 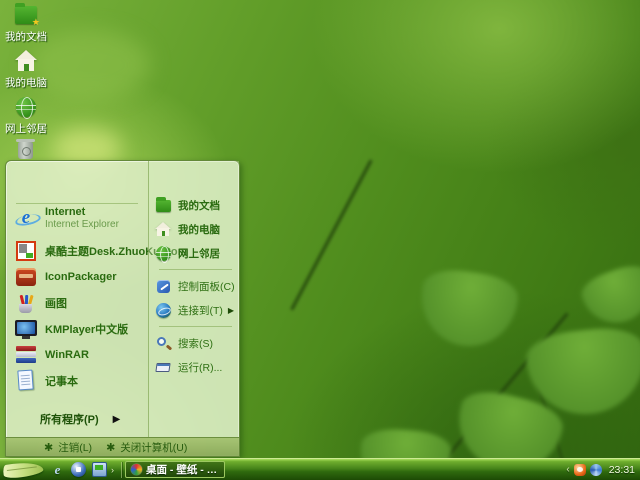 I want to click on all-programs-arrow-icon: ▶, so click(x=116, y=419).